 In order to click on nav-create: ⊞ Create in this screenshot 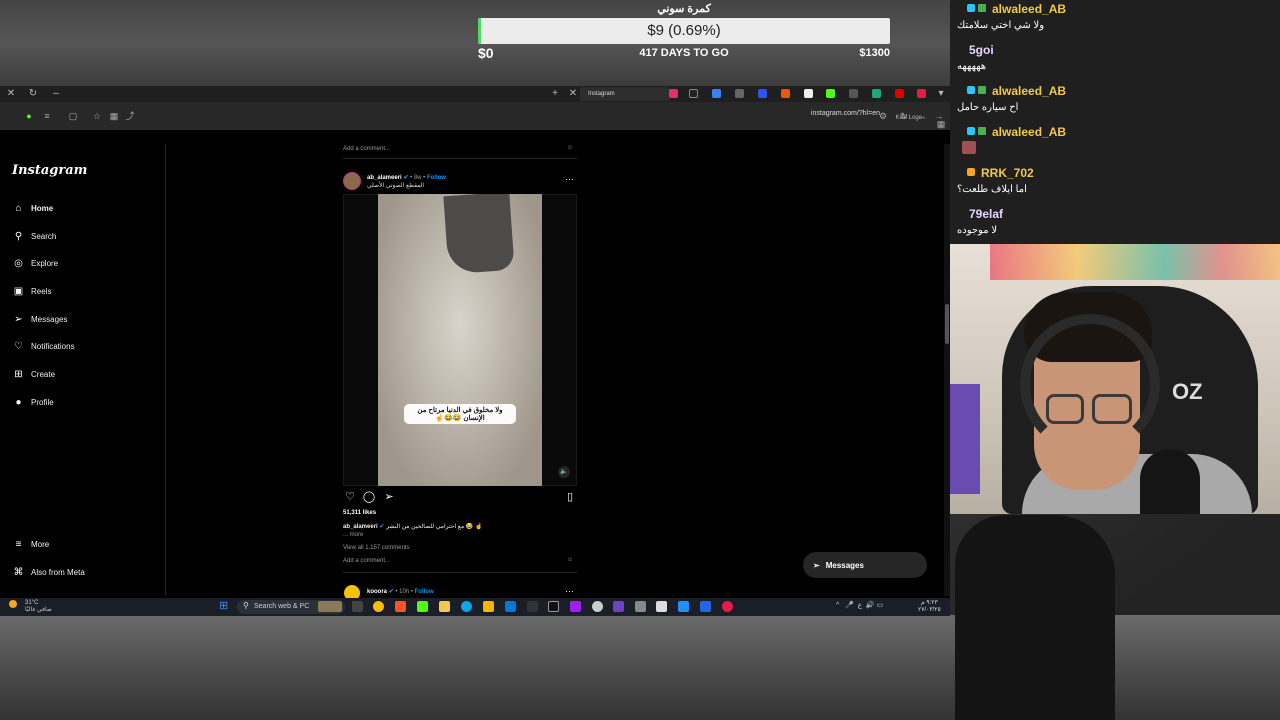, I will do `click(33, 374)`.